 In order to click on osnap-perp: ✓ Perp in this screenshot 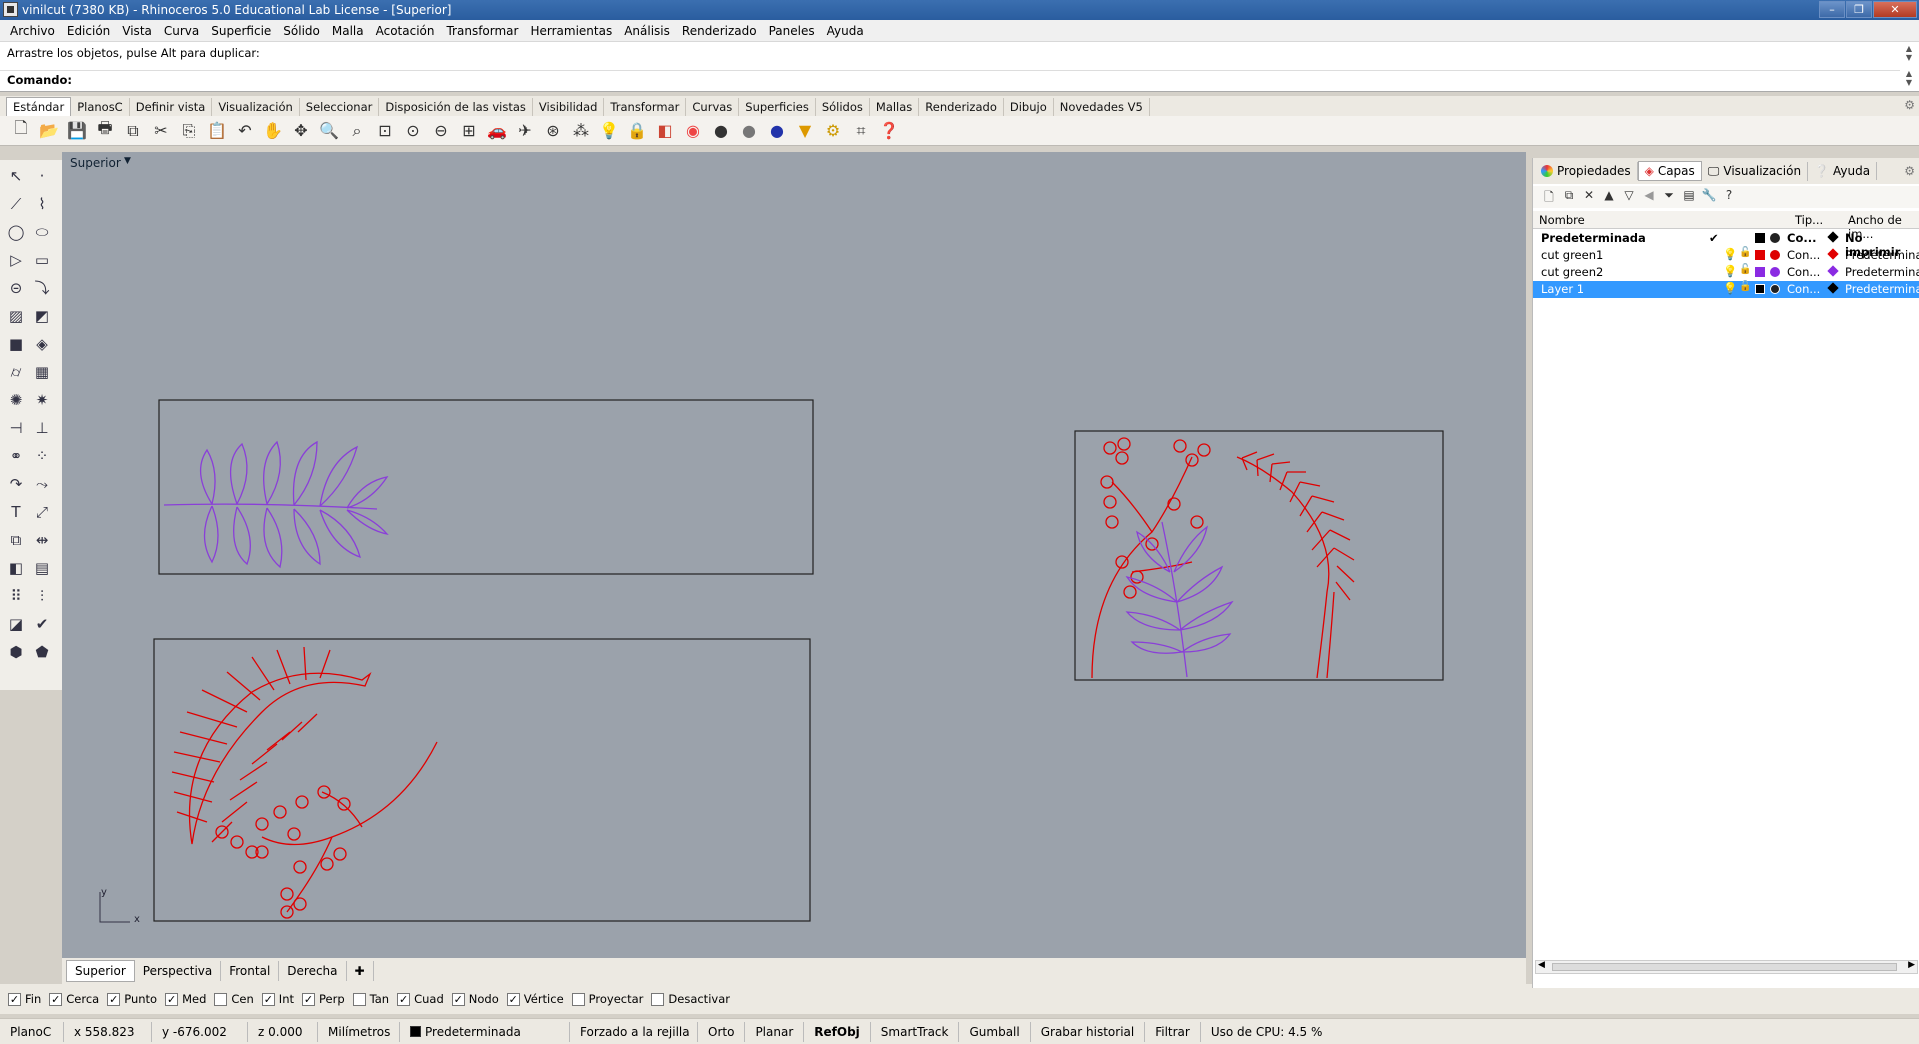, I will do `click(323, 999)`.